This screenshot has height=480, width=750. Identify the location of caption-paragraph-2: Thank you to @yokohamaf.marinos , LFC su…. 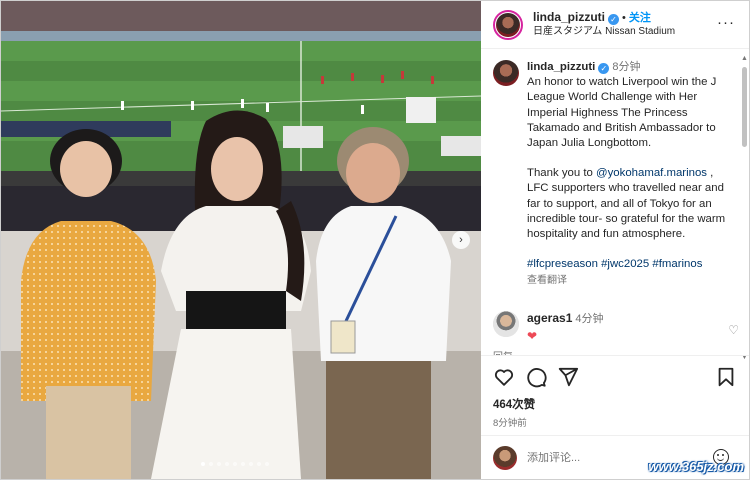
(627, 204).